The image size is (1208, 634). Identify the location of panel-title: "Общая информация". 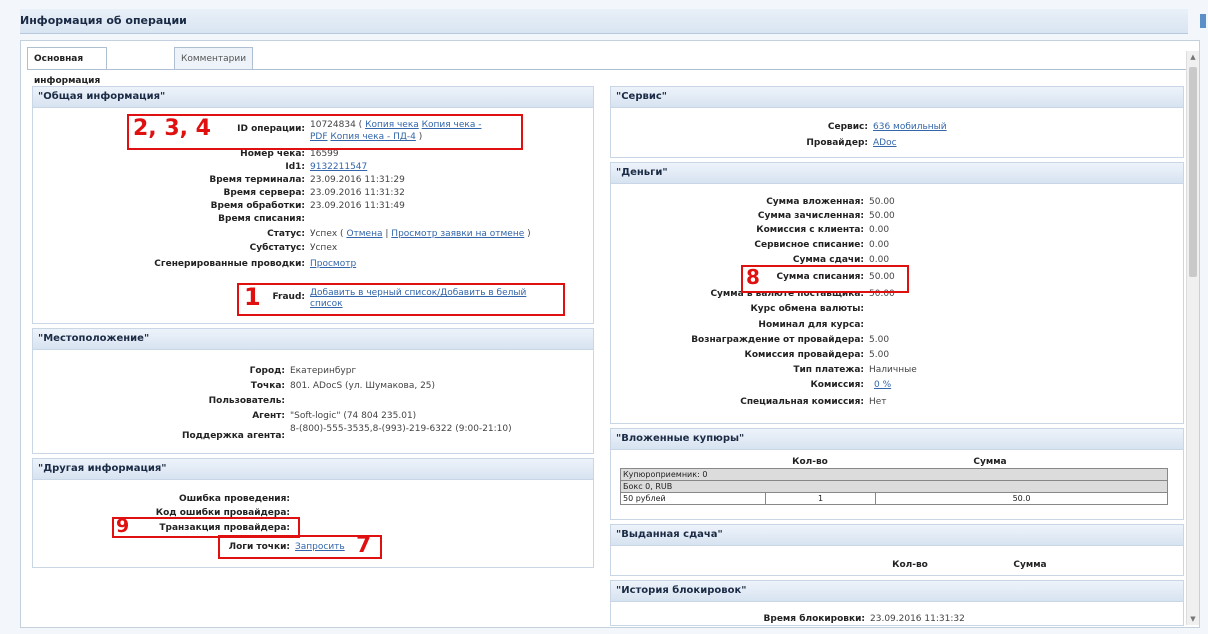
(313, 97).